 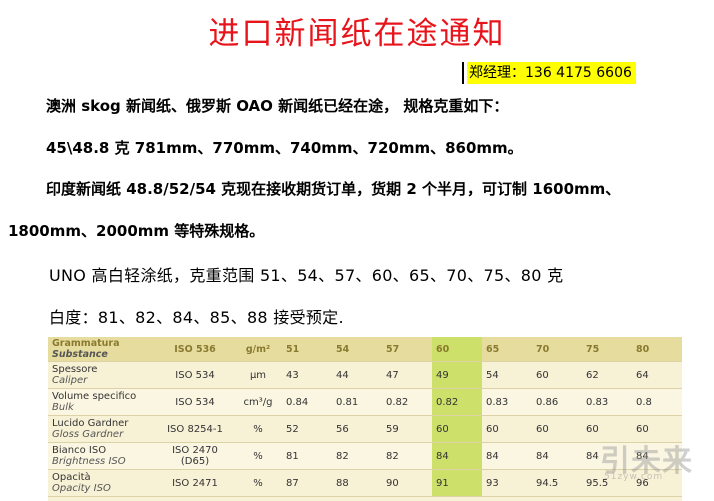 What do you see at coordinates (195, 349) in the screenshot?
I see `standard-cell: ISO 536` at bounding box center [195, 349].